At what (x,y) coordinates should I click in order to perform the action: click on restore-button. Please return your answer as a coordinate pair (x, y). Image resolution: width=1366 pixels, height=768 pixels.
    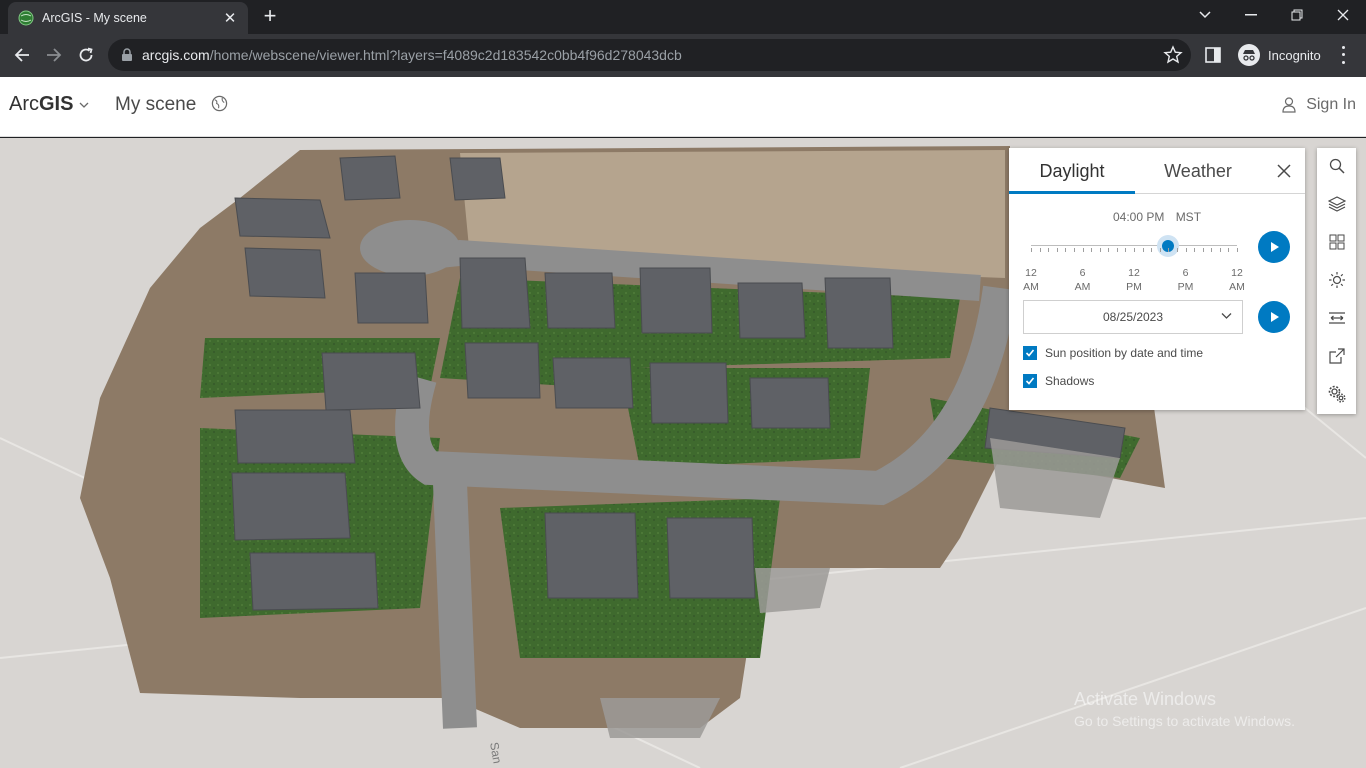
    Looking at the image, I should click on (1297, 15).